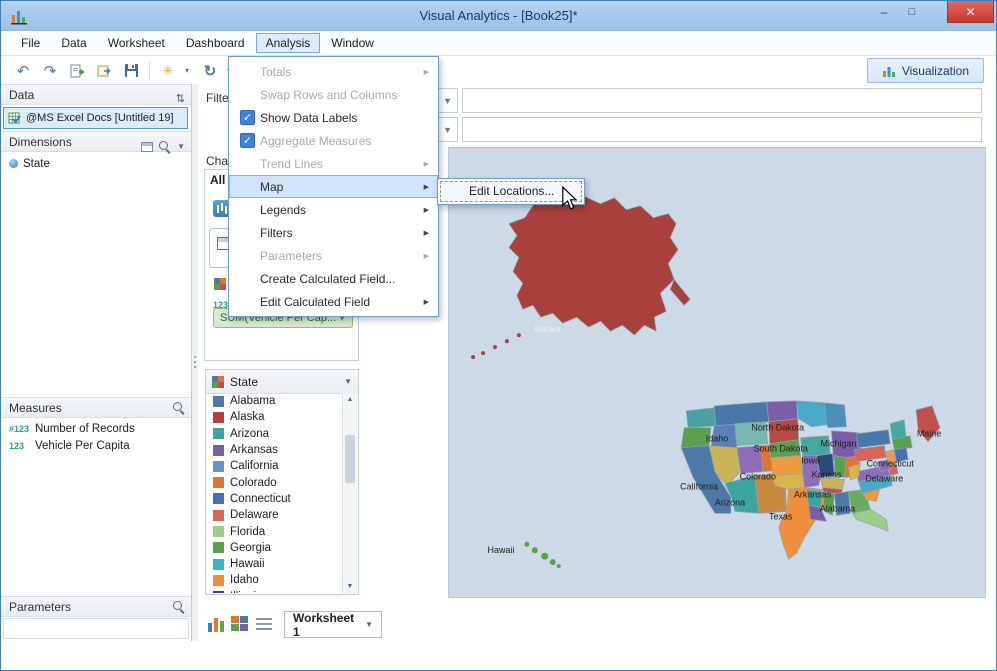 The height and width of the screenshot is (671, 997). I want to click on menu-worksheet: Worksheet, so click(136, 43).